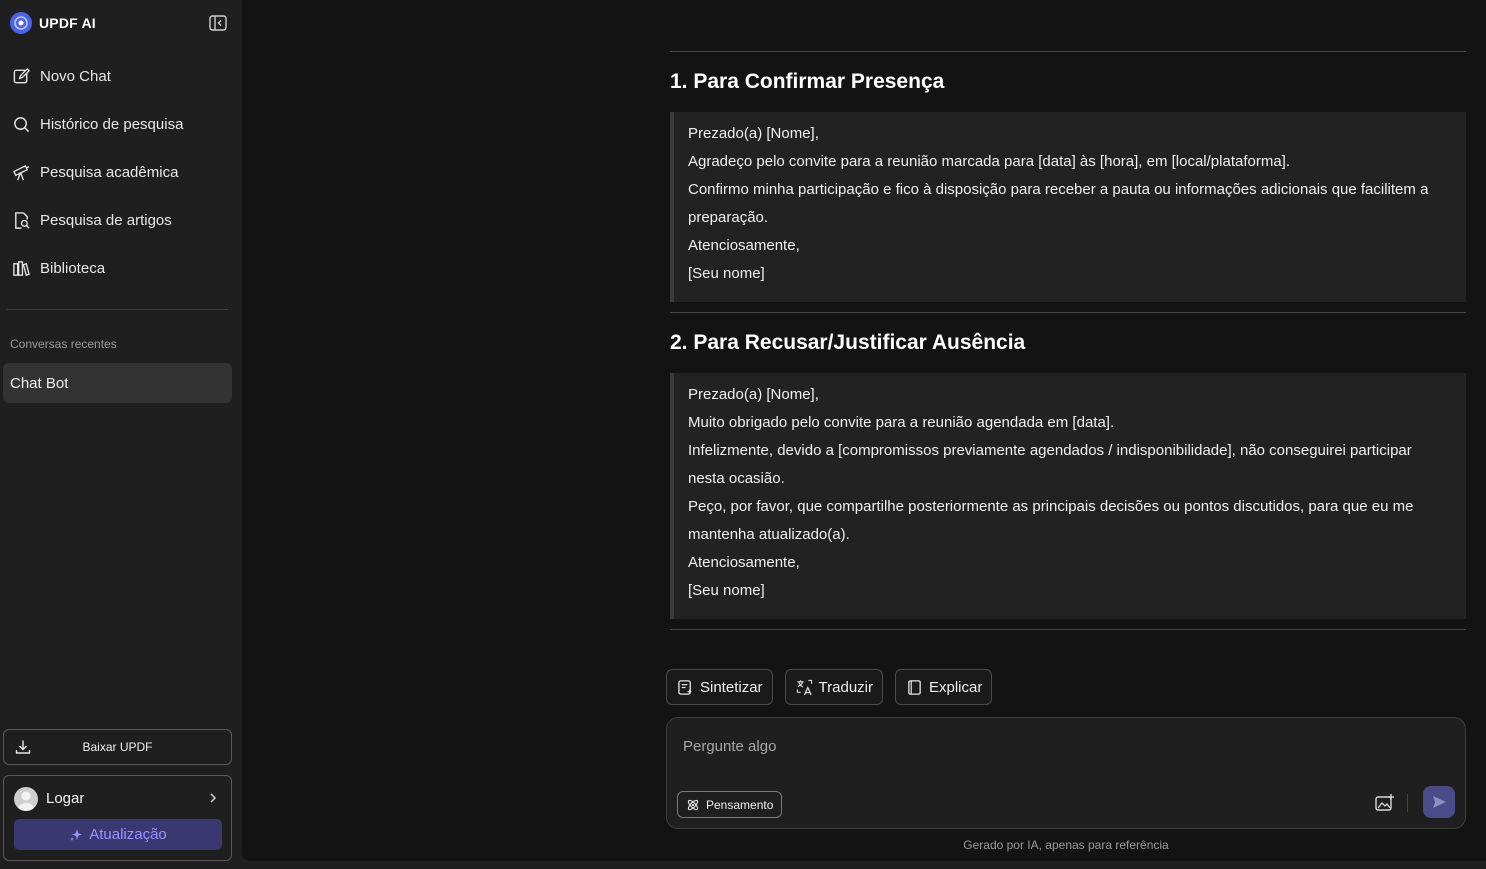  I want to click on section-title: 2. Para Recusar/Justificar Ausência, so click(848, 342).